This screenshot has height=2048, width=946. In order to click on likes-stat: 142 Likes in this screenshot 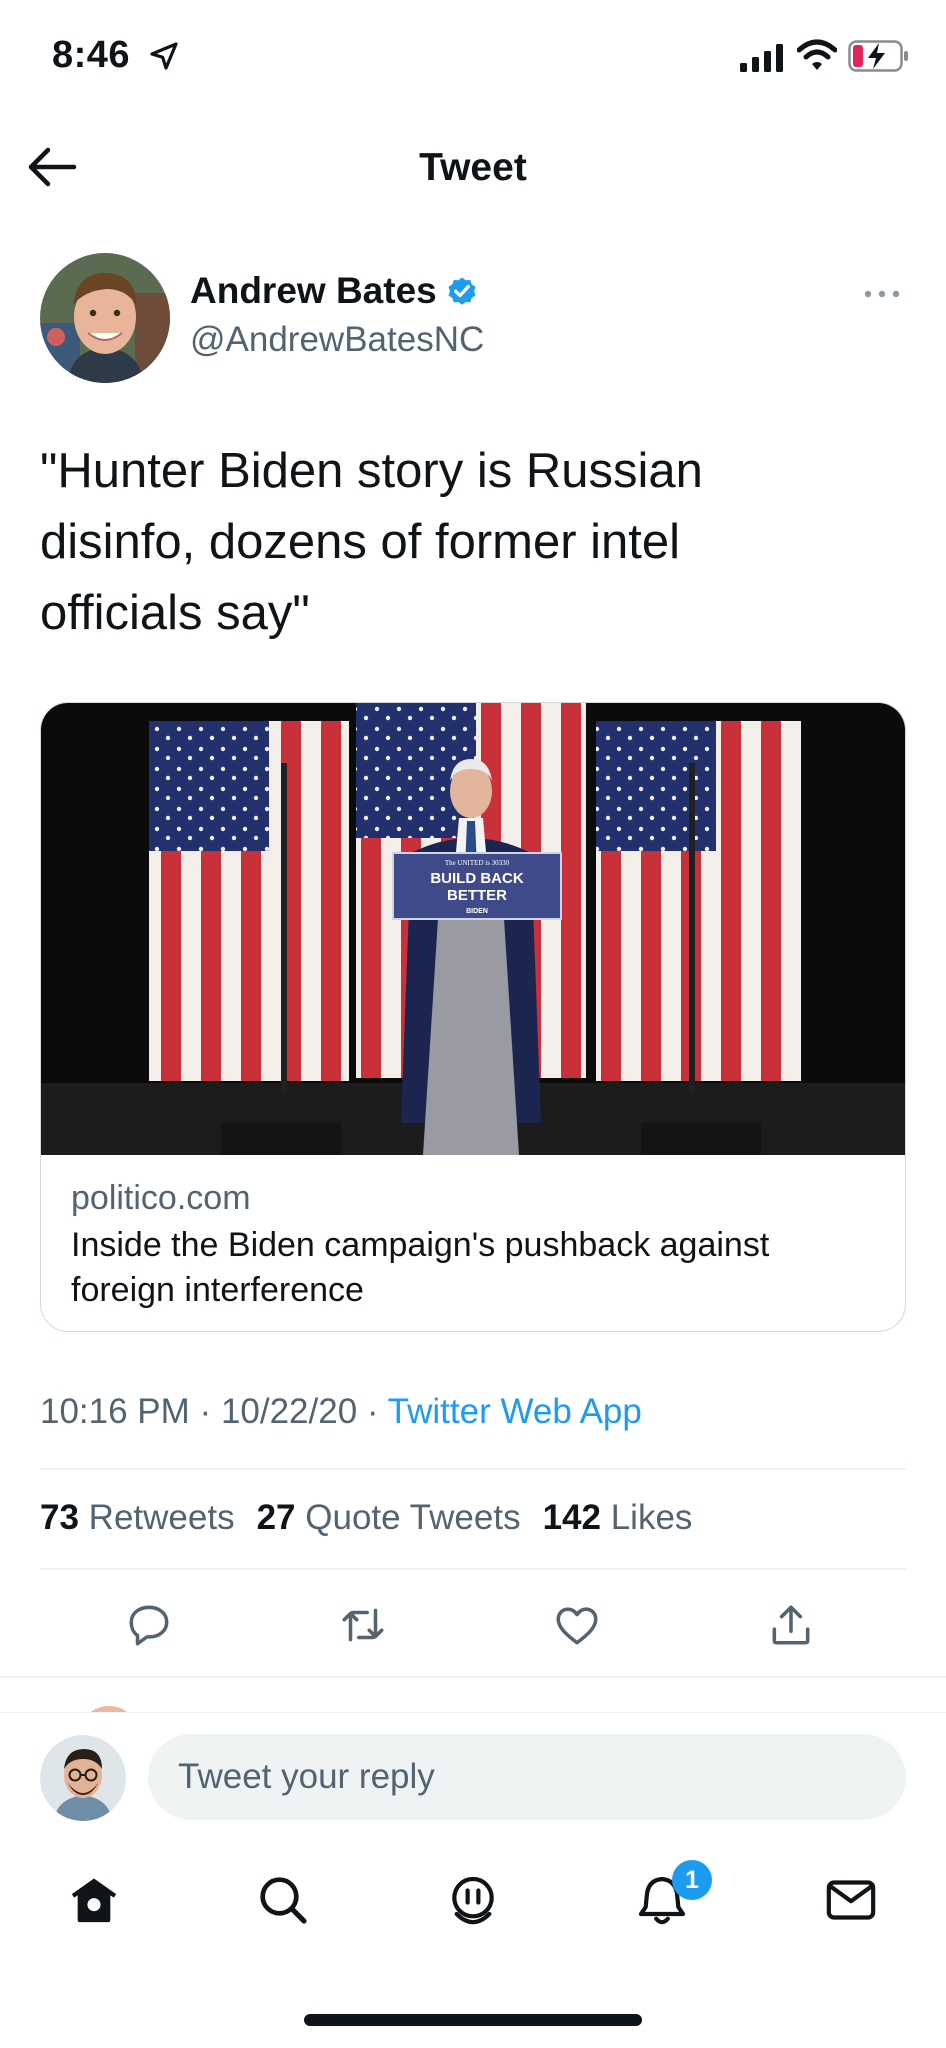, I will do `click(618, 1518)`.